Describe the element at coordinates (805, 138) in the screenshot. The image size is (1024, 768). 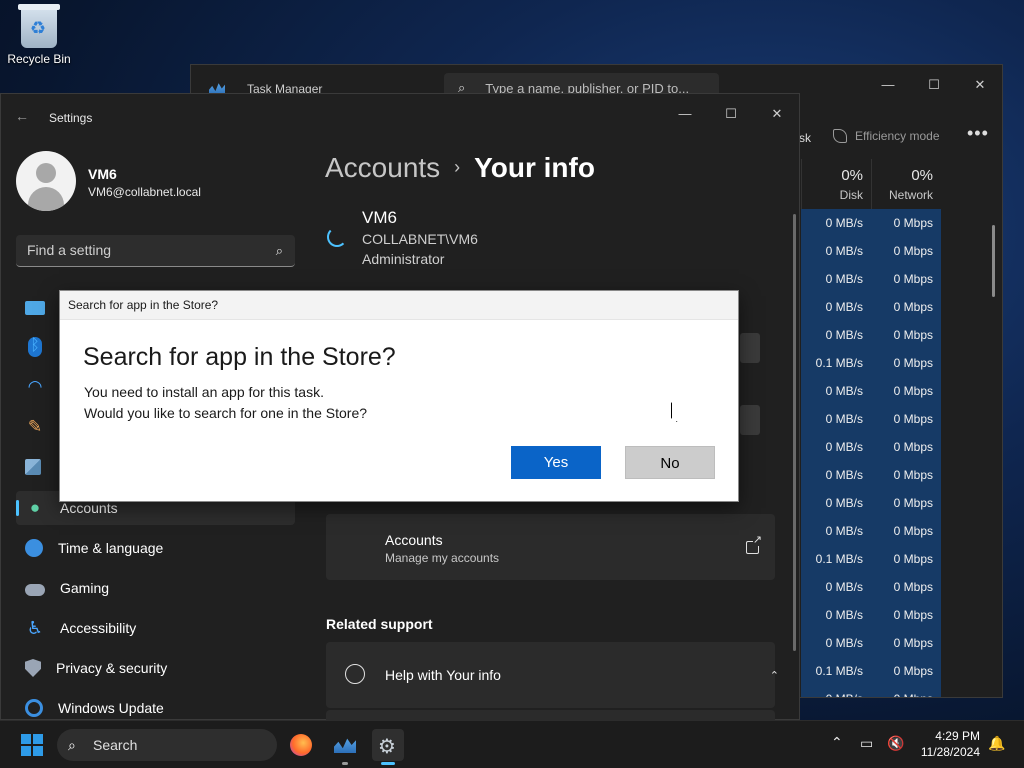
I see `run-task-button-fragment: sk` at that location.